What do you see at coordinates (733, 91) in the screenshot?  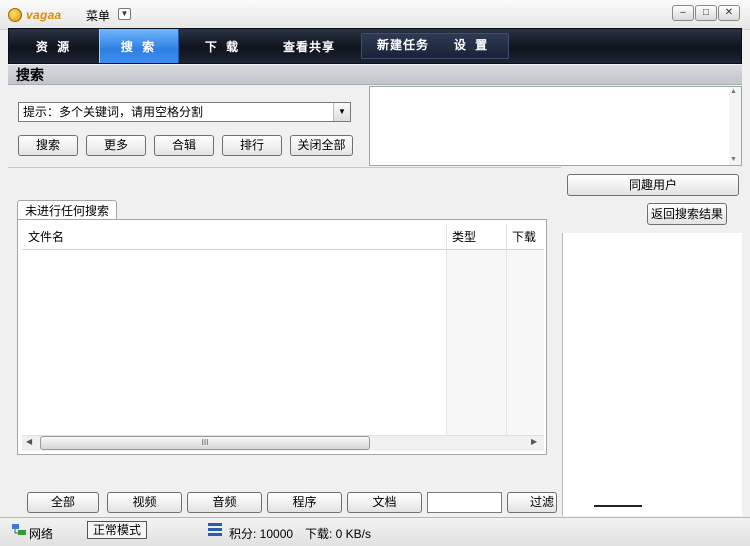 I see `scroll-up-icon: ▲` at bounding box center [733, 91].